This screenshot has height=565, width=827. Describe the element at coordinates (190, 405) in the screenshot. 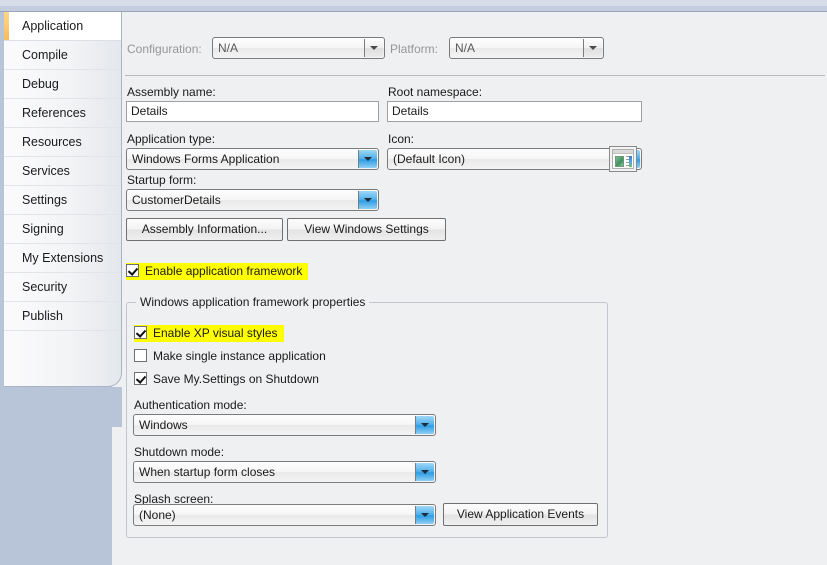

I see `authentication-mode-label: Authentication mode:` at that location.